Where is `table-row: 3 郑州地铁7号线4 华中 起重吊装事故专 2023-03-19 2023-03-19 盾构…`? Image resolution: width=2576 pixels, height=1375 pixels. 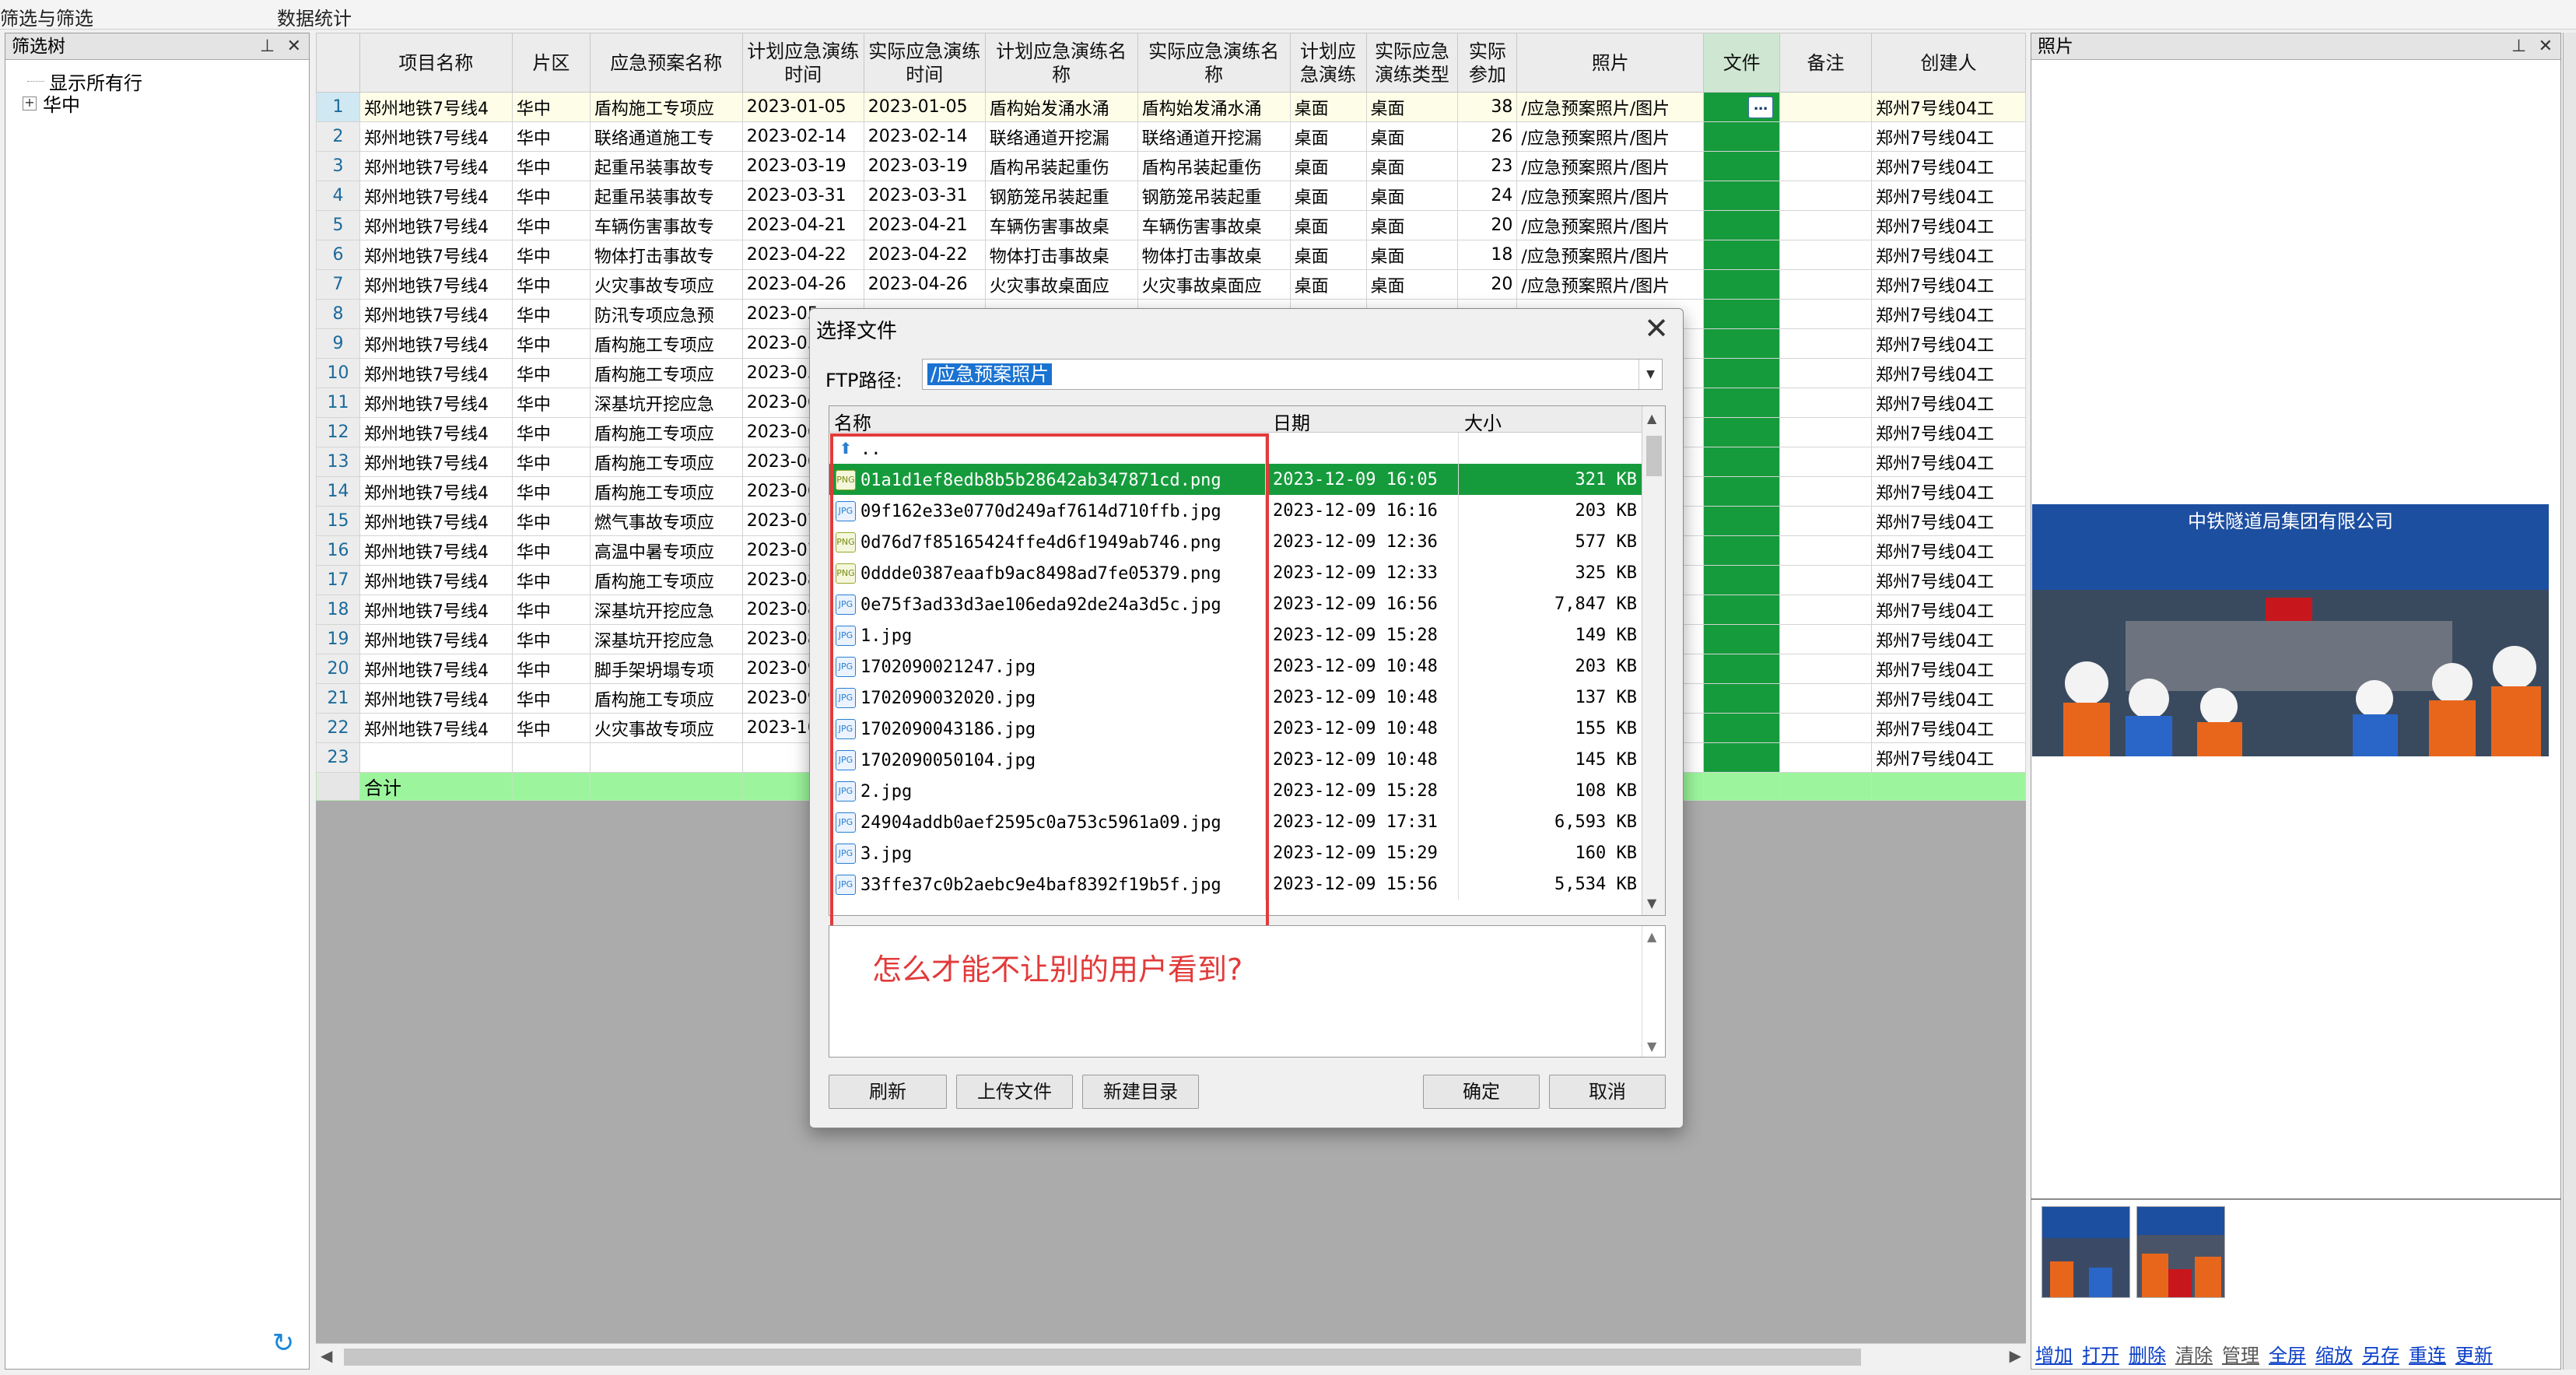 table-row: 3 郑州地铁7号线4 华中 起重吊装事故专 2023-03-19 2023-03-19 盾构… is located at coordinates (1171, 166).